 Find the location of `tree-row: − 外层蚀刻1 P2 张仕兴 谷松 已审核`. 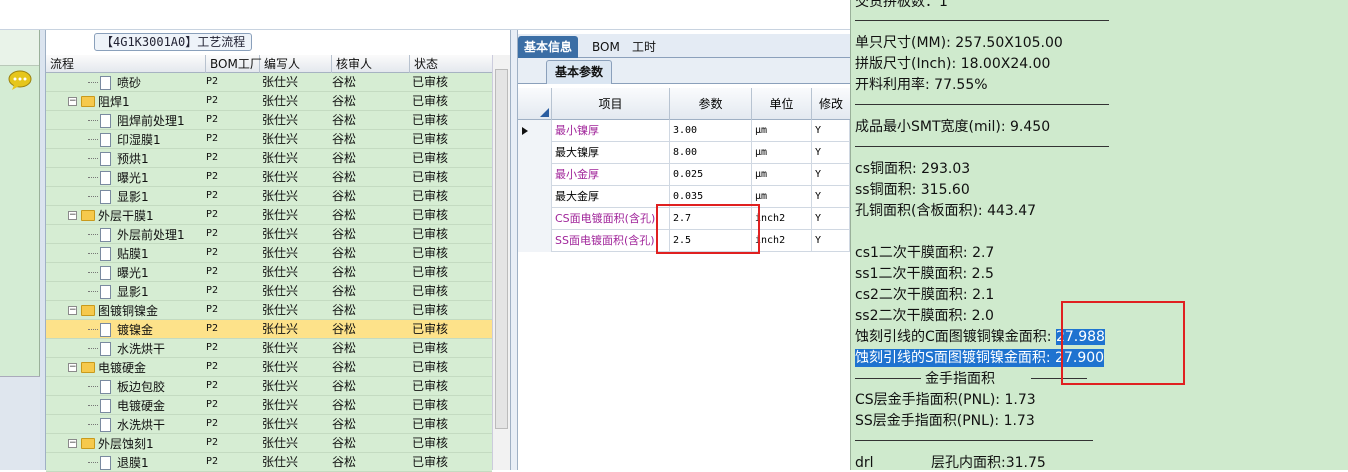

tree-row: − 外层蚀刻1 P2 张仕兴 谷松 已审核 is located at coordinates (269, 443).